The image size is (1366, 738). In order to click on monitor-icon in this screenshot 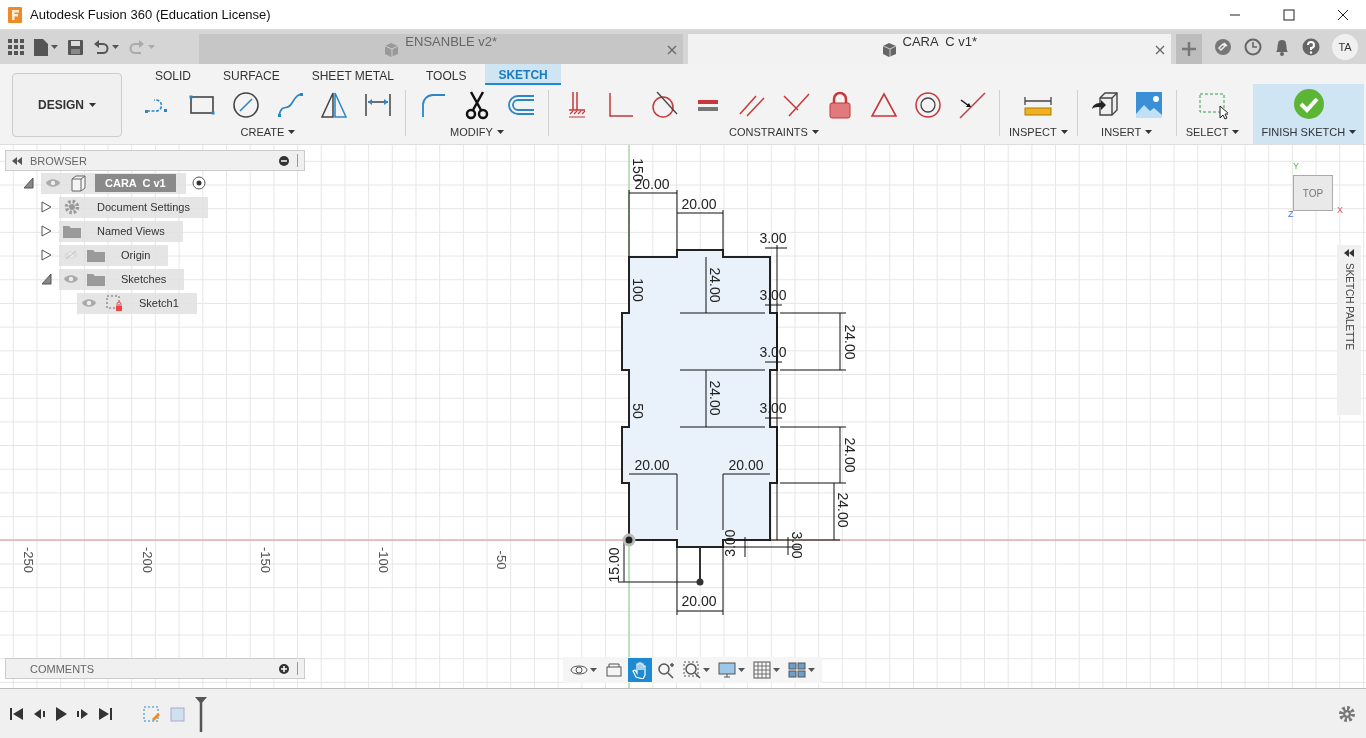, I will do `click(727, 670)`.